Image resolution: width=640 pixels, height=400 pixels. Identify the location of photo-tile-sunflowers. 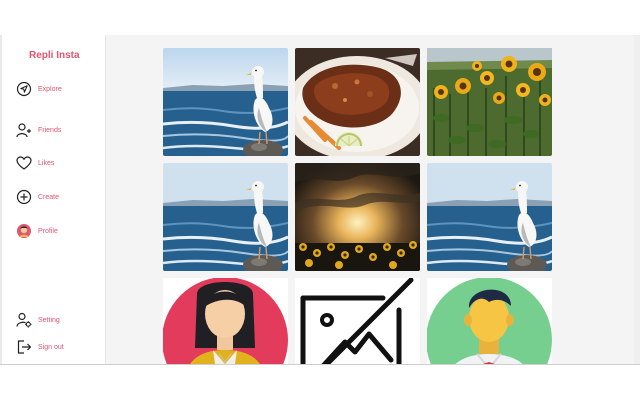
(489, 102).